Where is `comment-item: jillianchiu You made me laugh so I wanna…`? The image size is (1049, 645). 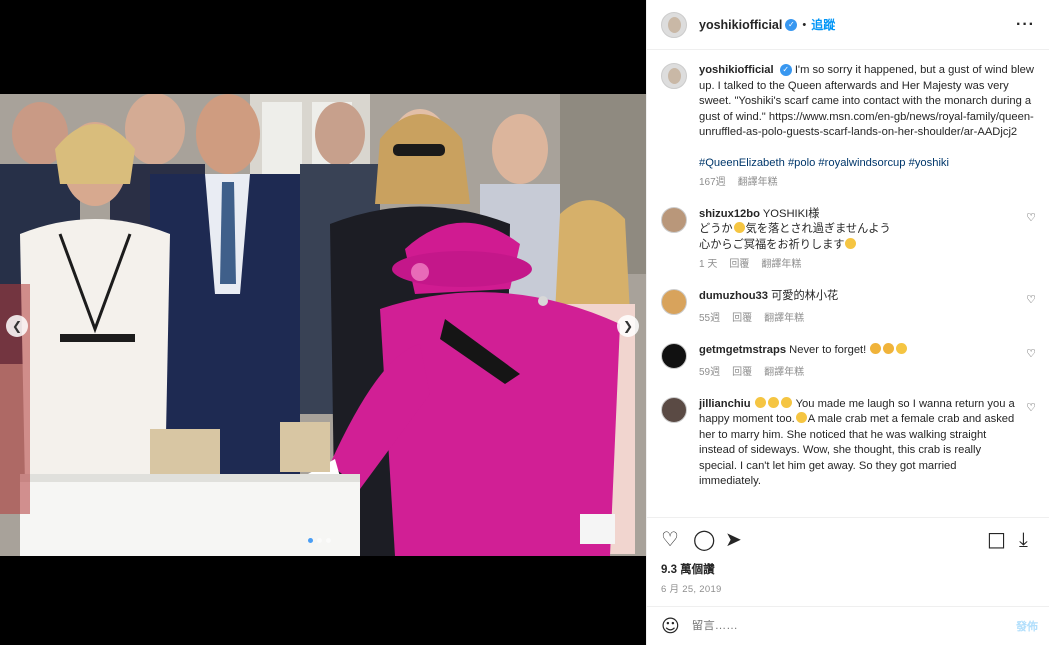 comment-item: jillianchiu You made me laugh so I wanna… is located at coordinates (848, 443).